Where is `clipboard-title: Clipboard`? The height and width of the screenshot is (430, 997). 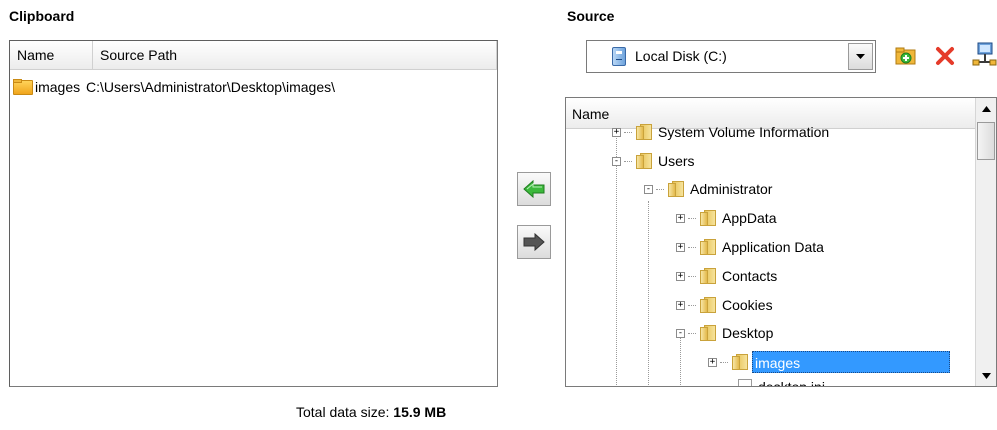
clipboard-title: Clipboard is located at coordinates (42, 16).